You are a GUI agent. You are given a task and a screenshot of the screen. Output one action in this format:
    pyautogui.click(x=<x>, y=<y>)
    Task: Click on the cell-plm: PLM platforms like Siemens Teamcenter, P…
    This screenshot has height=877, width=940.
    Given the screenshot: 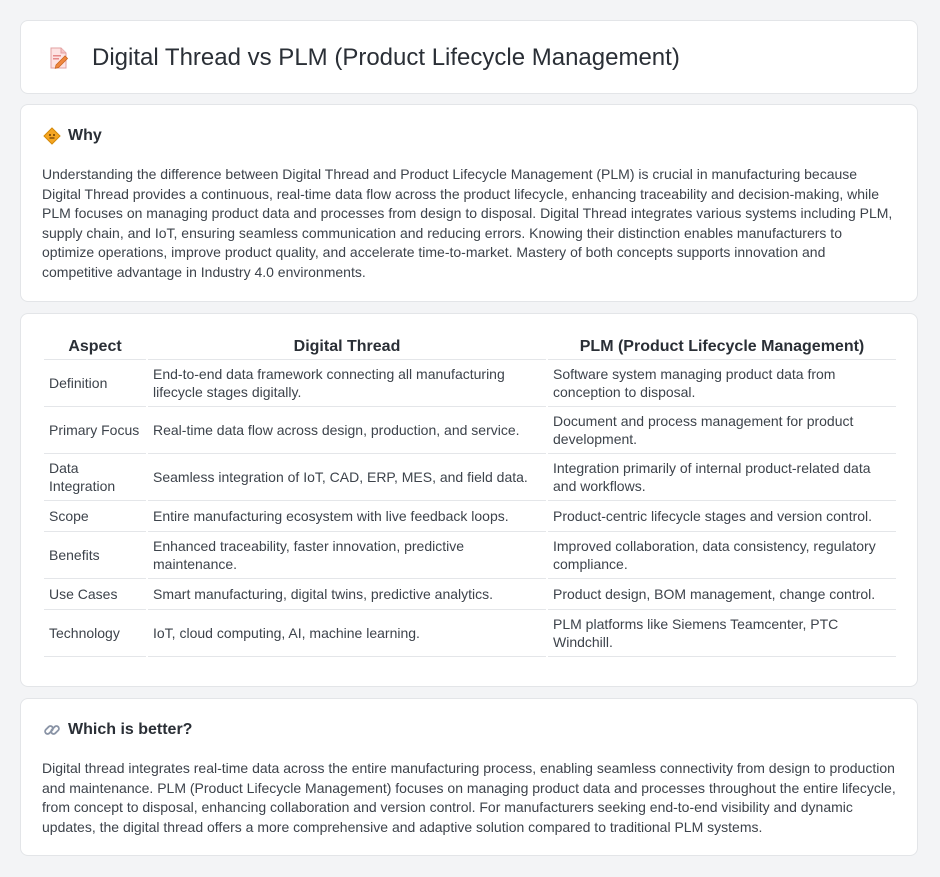 What is the action you would take?
    pyautogui.click(x=722, y=633)
    